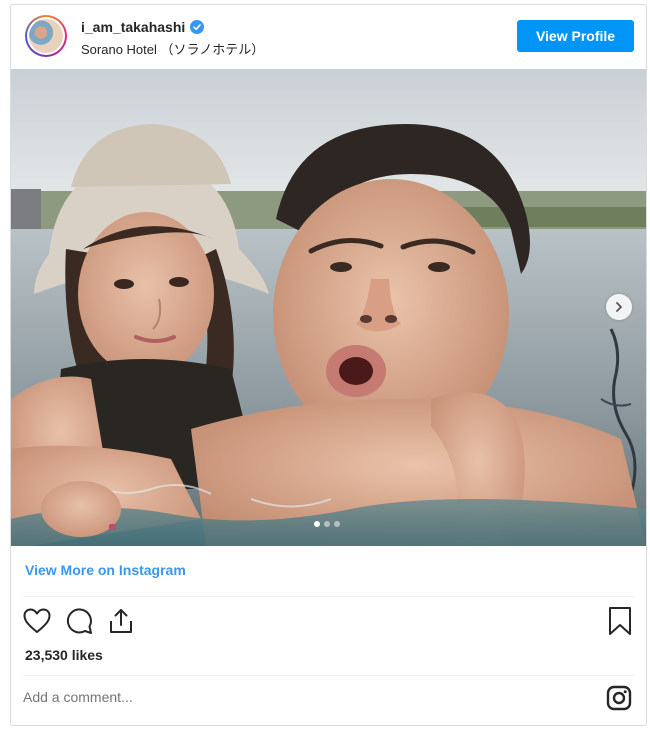 The image size is (650, 729). Describe the element at coordinates (223, 697) in the screenshot. I see `comment-input` at that location.